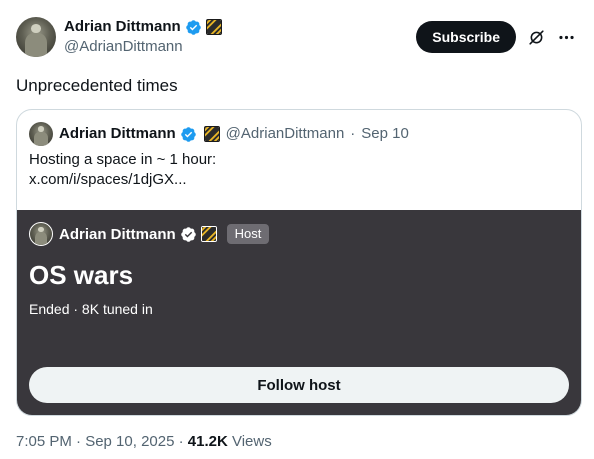 This screenshot has width=594, height=459. What do you see at coordinates (122, 27) in the screenshot?
I see `author-name: Adrian Dittmann` at bounding box center [122, 27].